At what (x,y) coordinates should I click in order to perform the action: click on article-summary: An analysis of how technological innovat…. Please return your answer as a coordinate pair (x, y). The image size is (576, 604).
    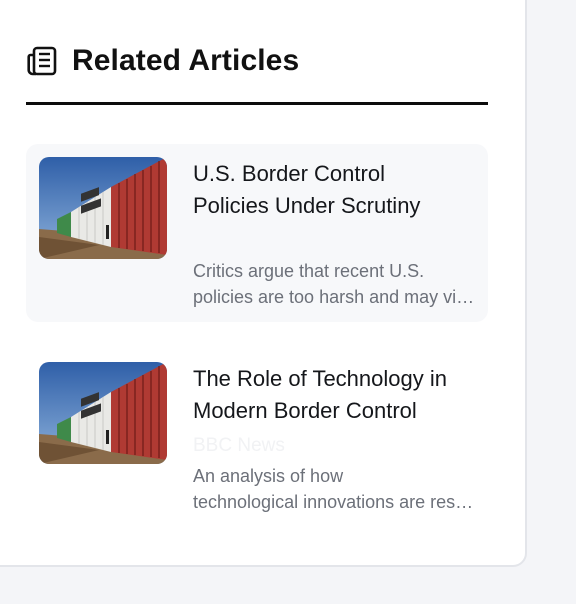
    Looking at the image, I should click on (335, 489).